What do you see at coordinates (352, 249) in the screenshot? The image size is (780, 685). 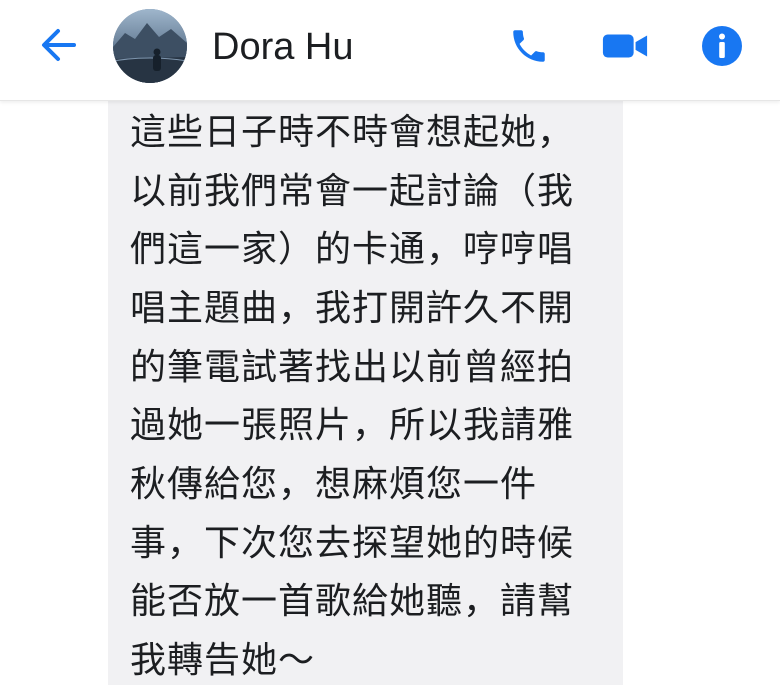 I see `message-line: 們這一家）的卡通，哼哼唱` at bounding box center [352, 249].